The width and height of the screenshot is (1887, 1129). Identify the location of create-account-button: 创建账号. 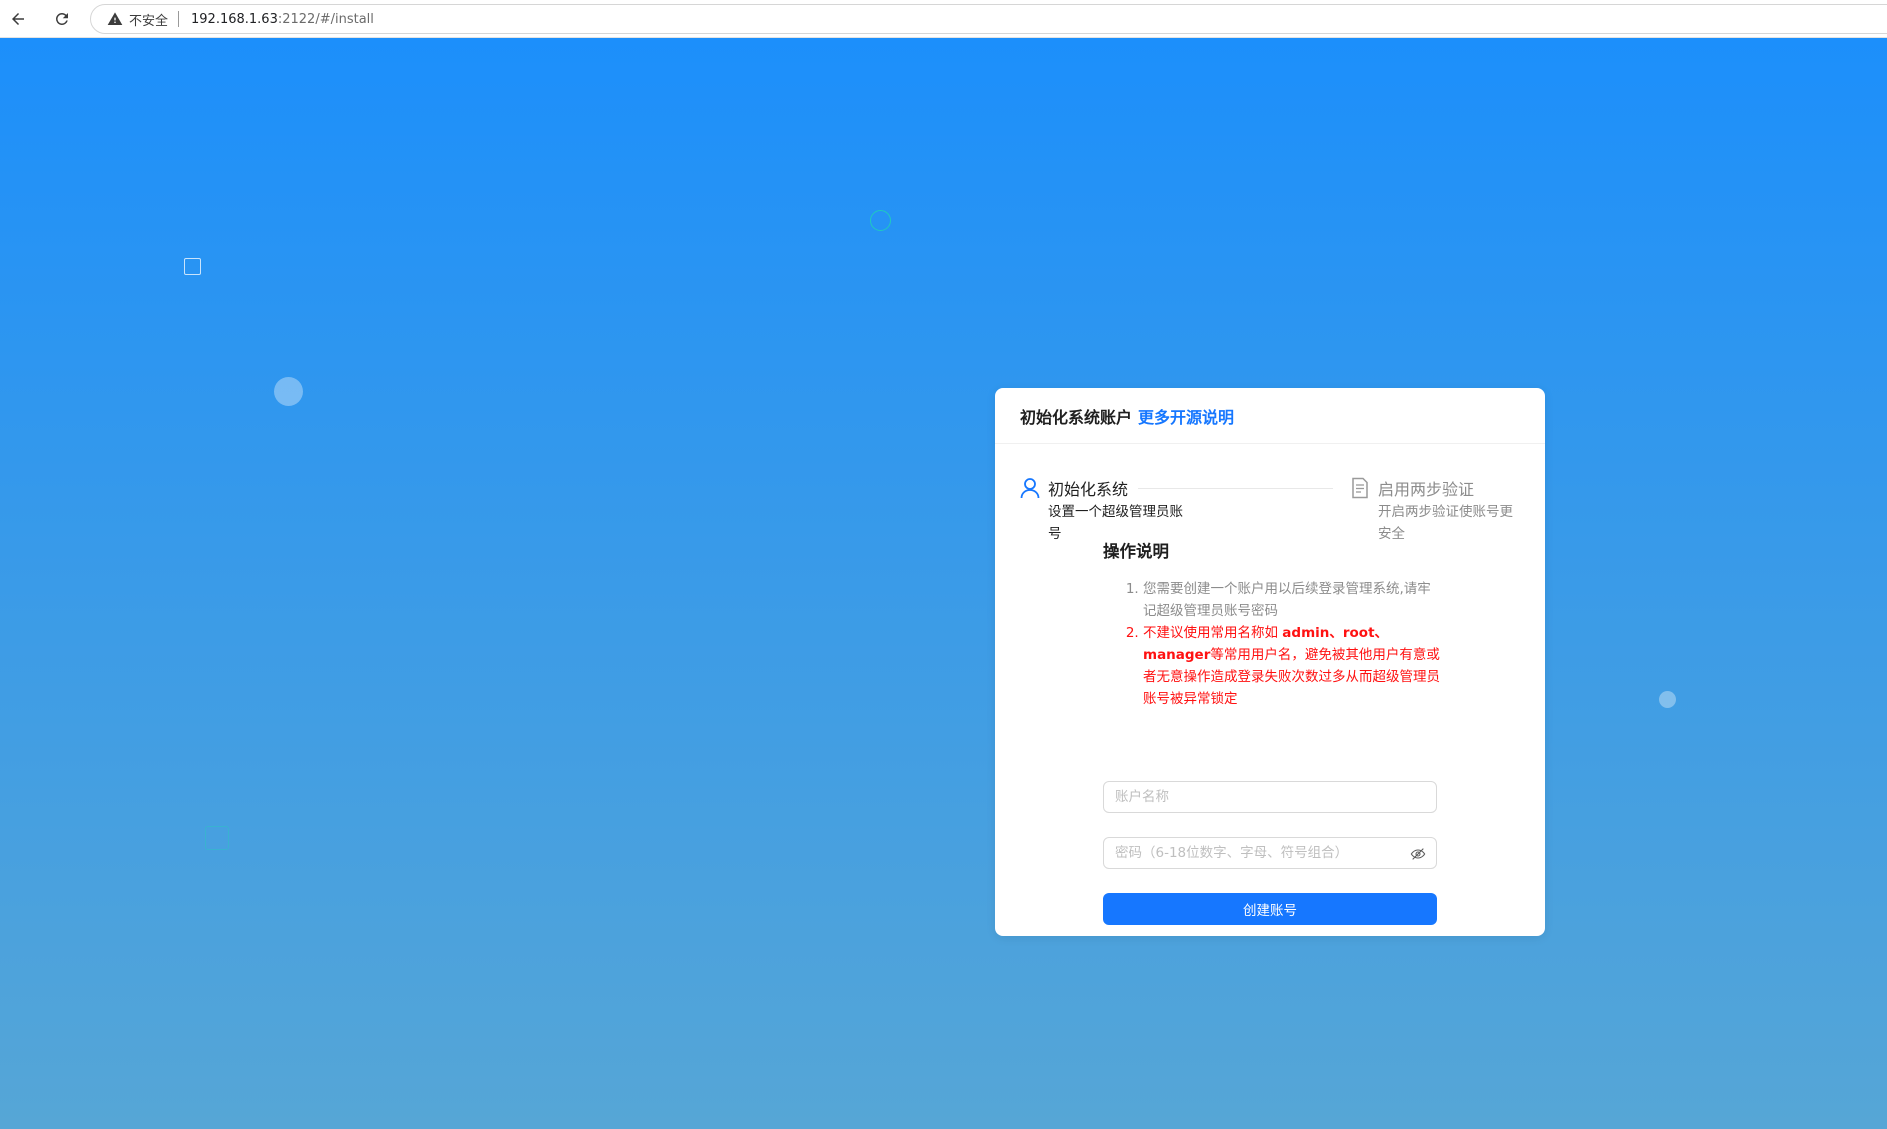
(1270, 909).